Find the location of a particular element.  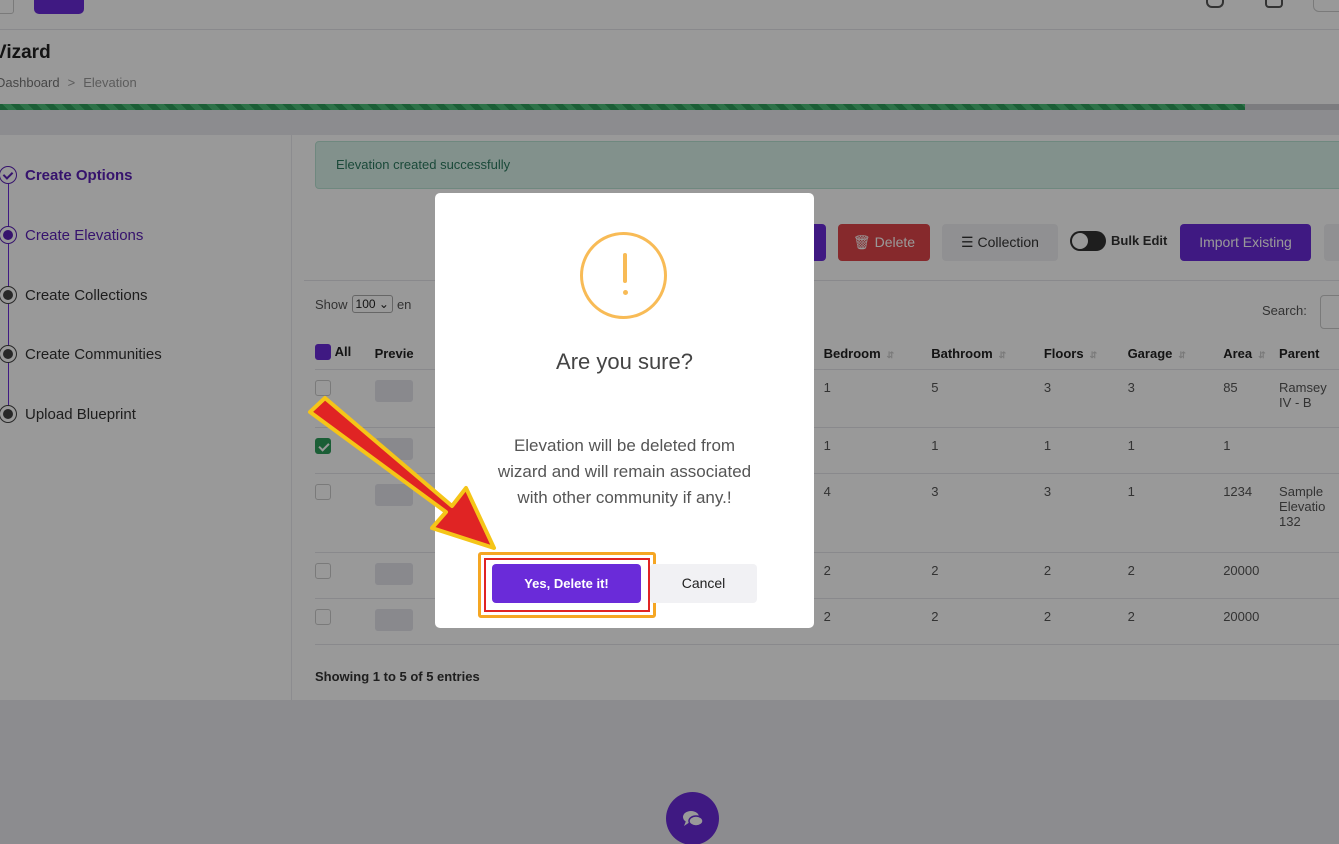

dialog-title: Are you sure? is located at coordinates (624, 361).